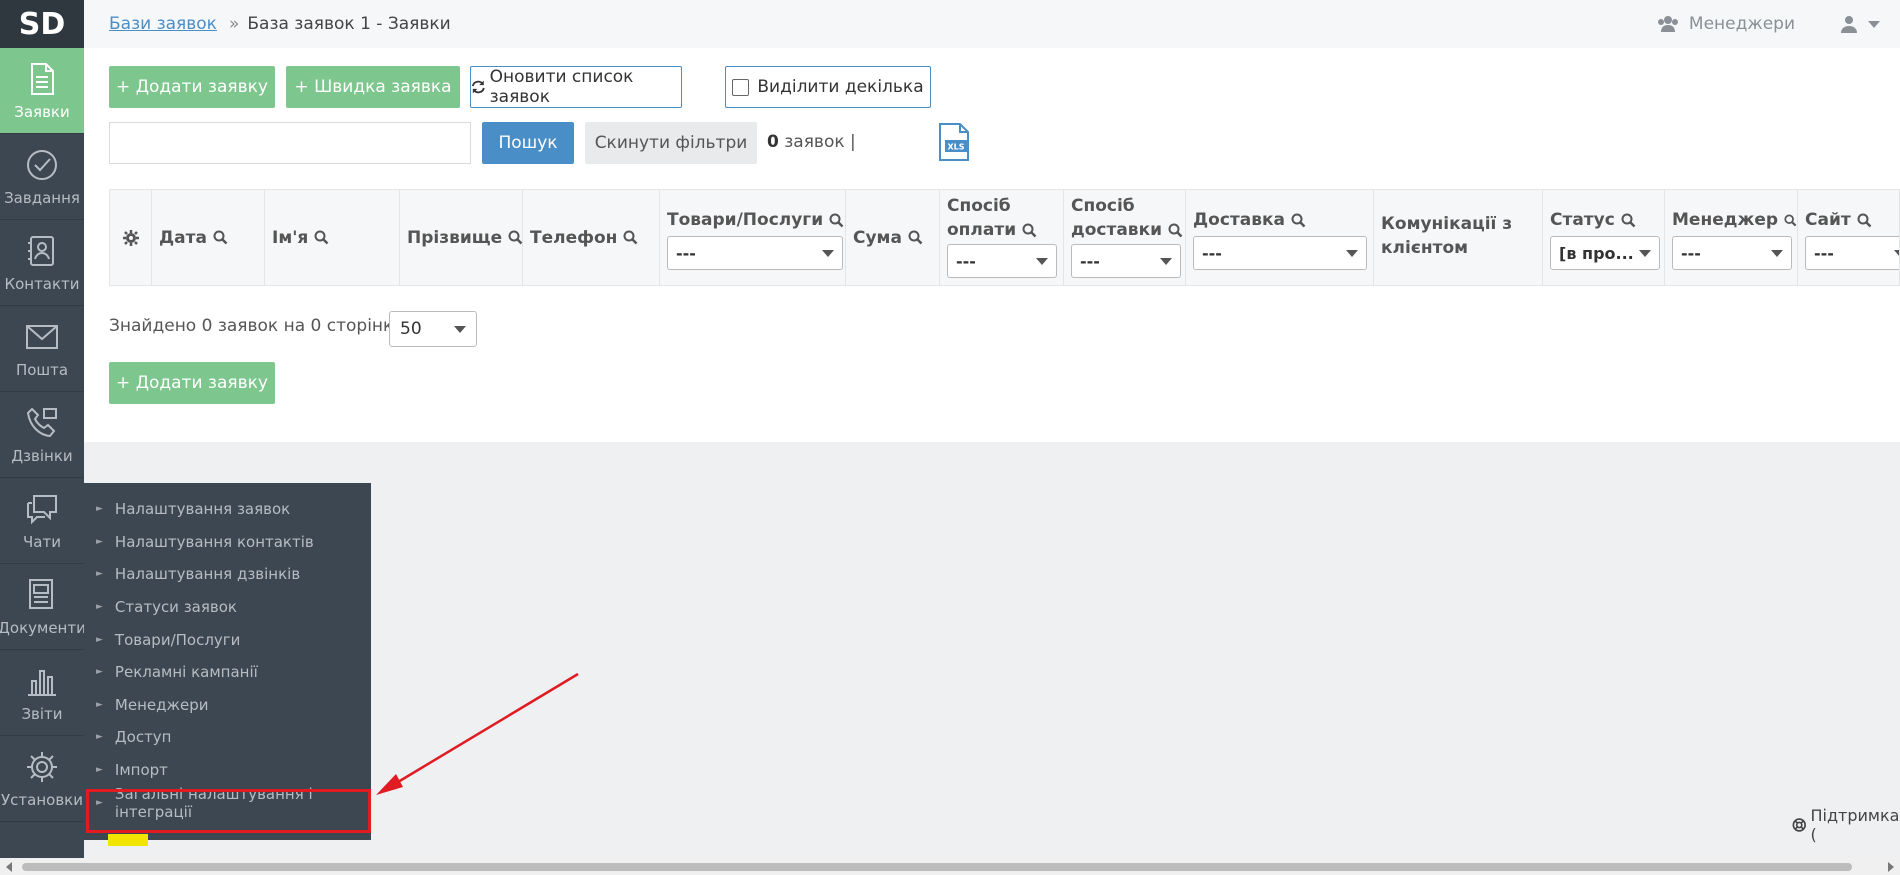 The image size is (1900, 875). Describe the element at coordinates (227, 770) in the screenshot. I see `menu-item-import: ► Імпорт` at that location.